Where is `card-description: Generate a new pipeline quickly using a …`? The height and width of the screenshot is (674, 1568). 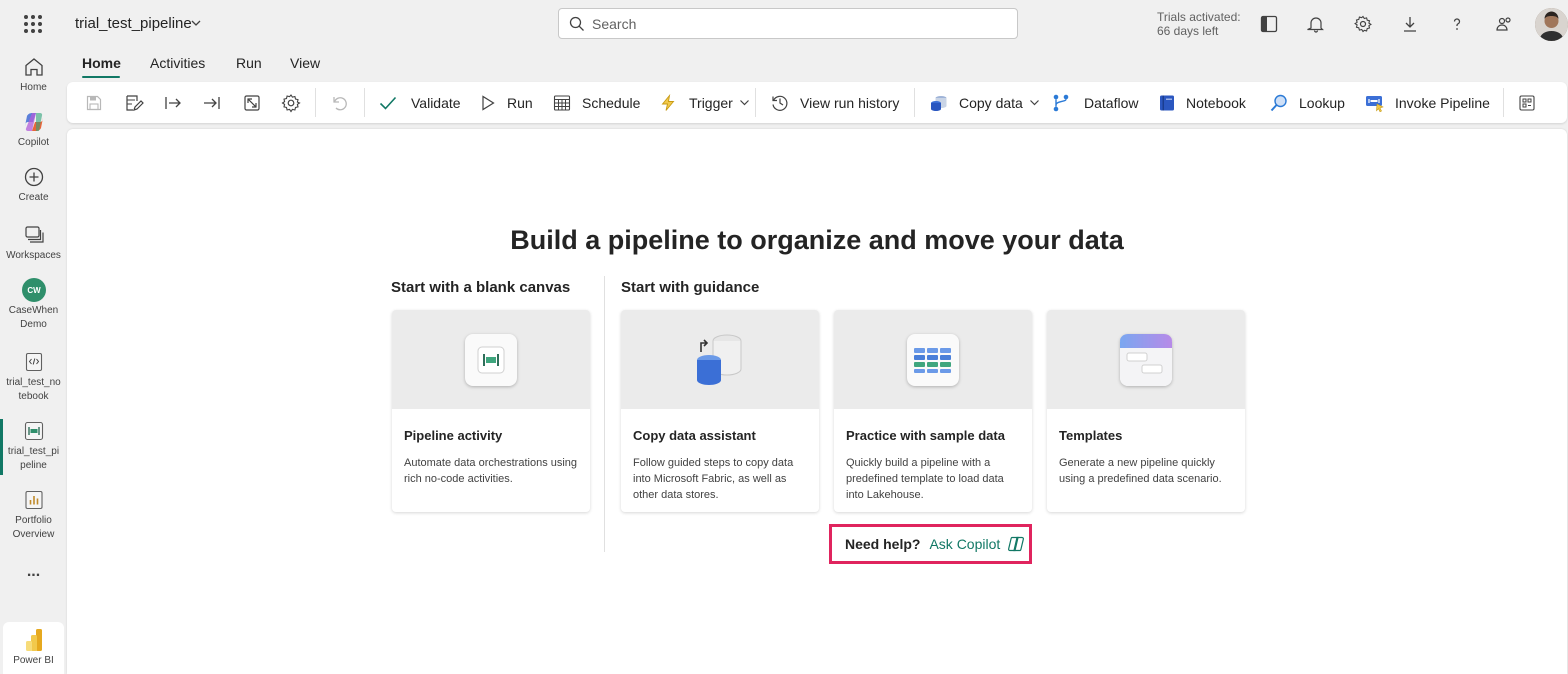 card-description: Generate a new pipeline quickly using a … is located at coordinates (1140, 471).